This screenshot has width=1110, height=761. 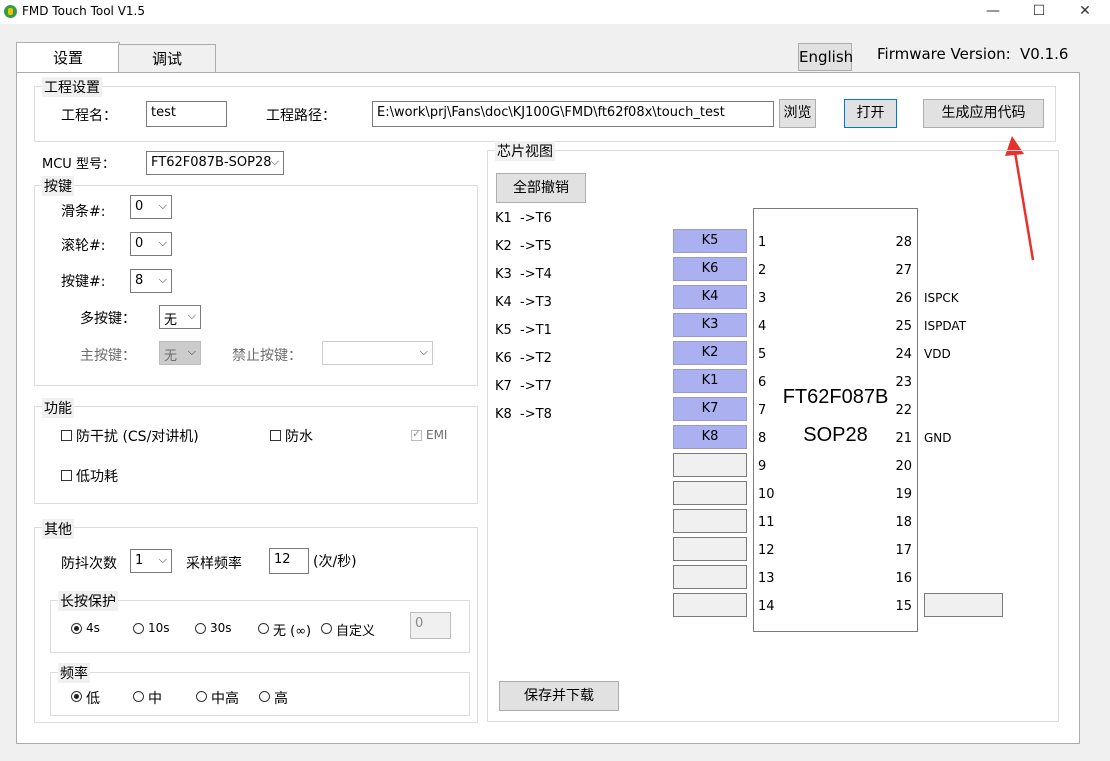 I want to click on pin-number-left: 12, so click(x=766, y=550).